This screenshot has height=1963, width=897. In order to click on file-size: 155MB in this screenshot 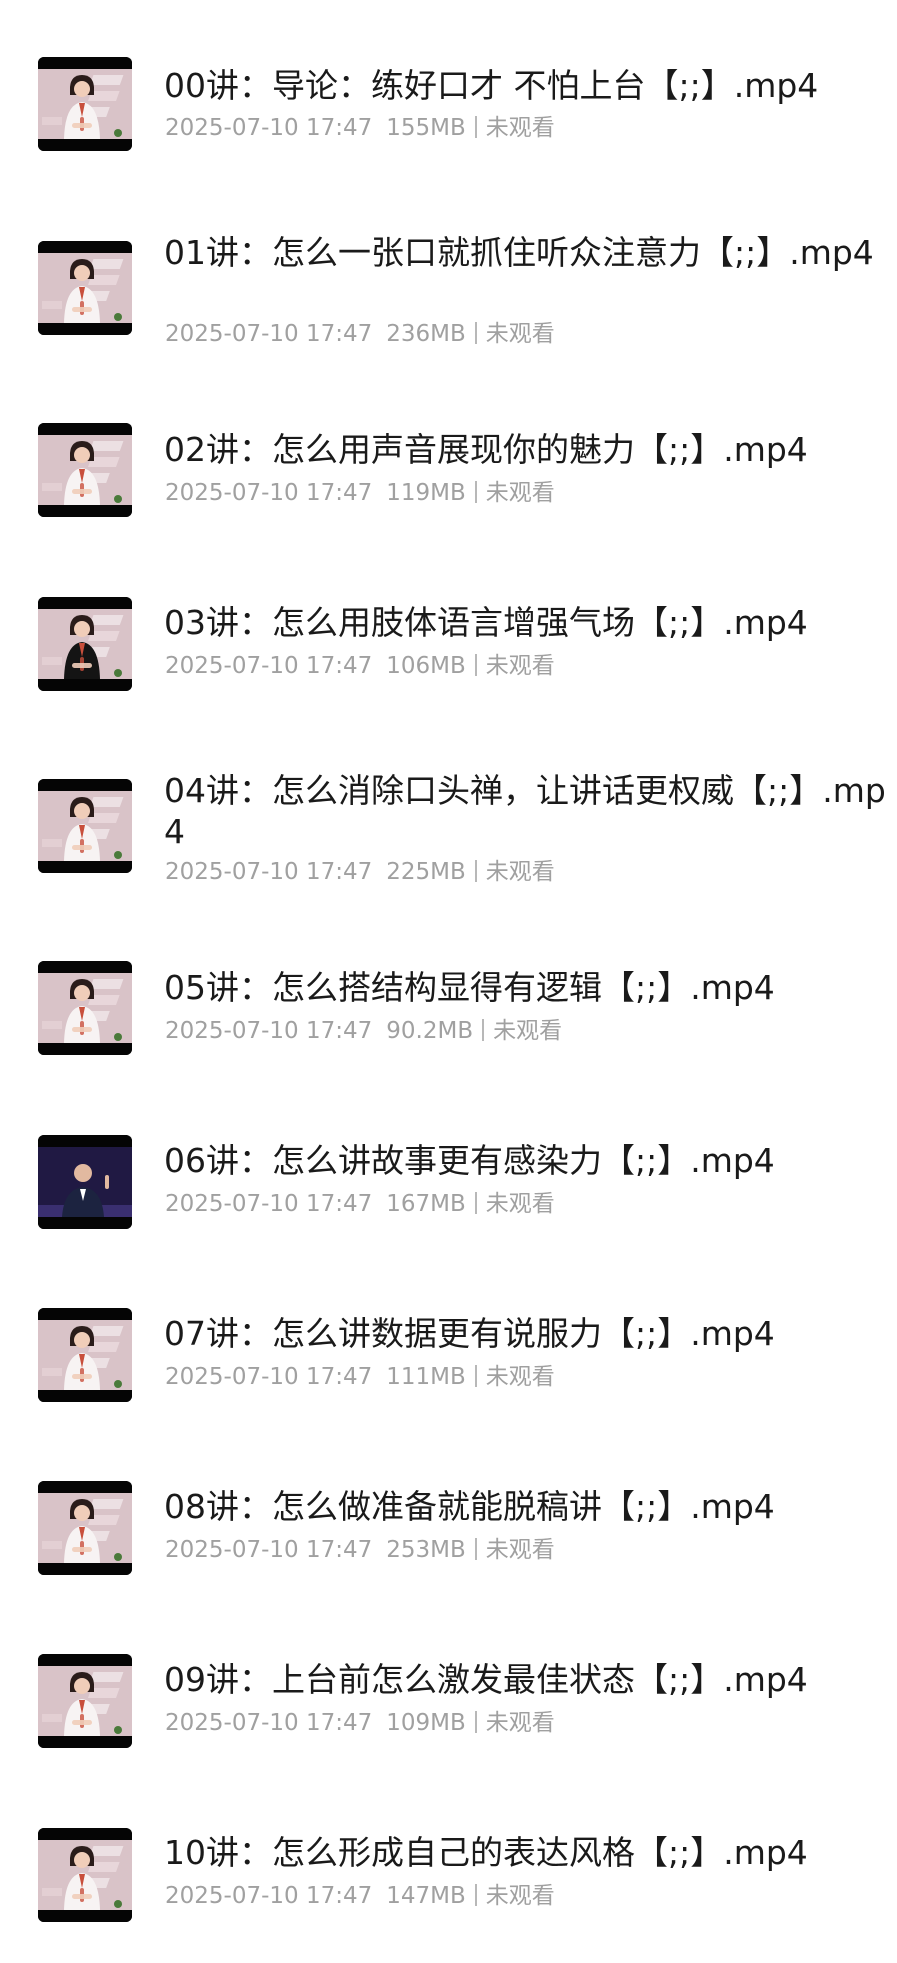, I will do `click(426, 128)`.